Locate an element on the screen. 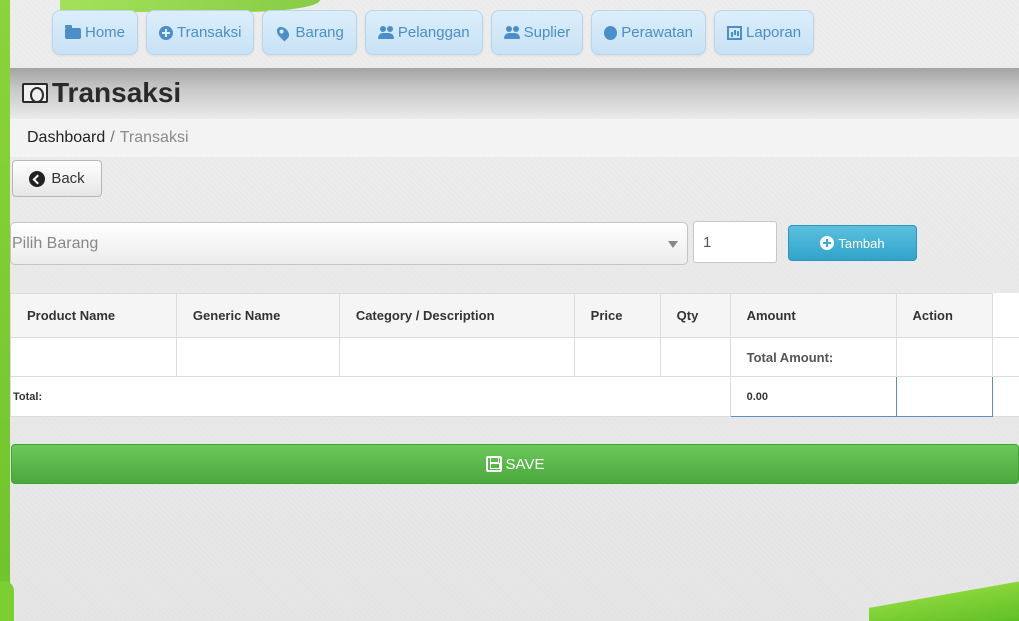 The image size is (1019, 621). breadcrumb-current: Transaksi is located at coordinates (154, 137).